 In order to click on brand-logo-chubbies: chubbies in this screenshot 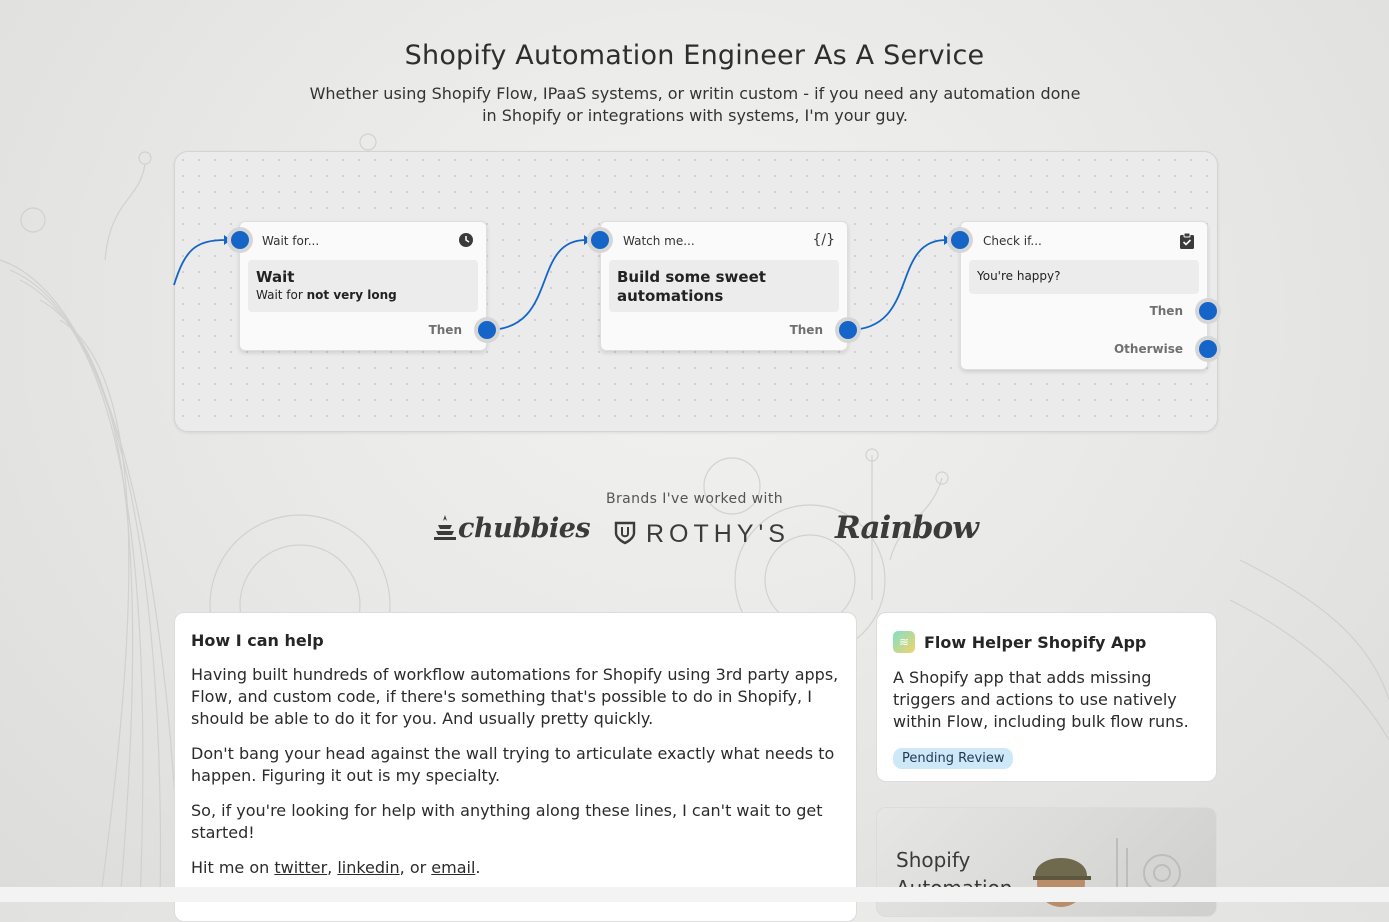, I will do `click(512, 528)`.